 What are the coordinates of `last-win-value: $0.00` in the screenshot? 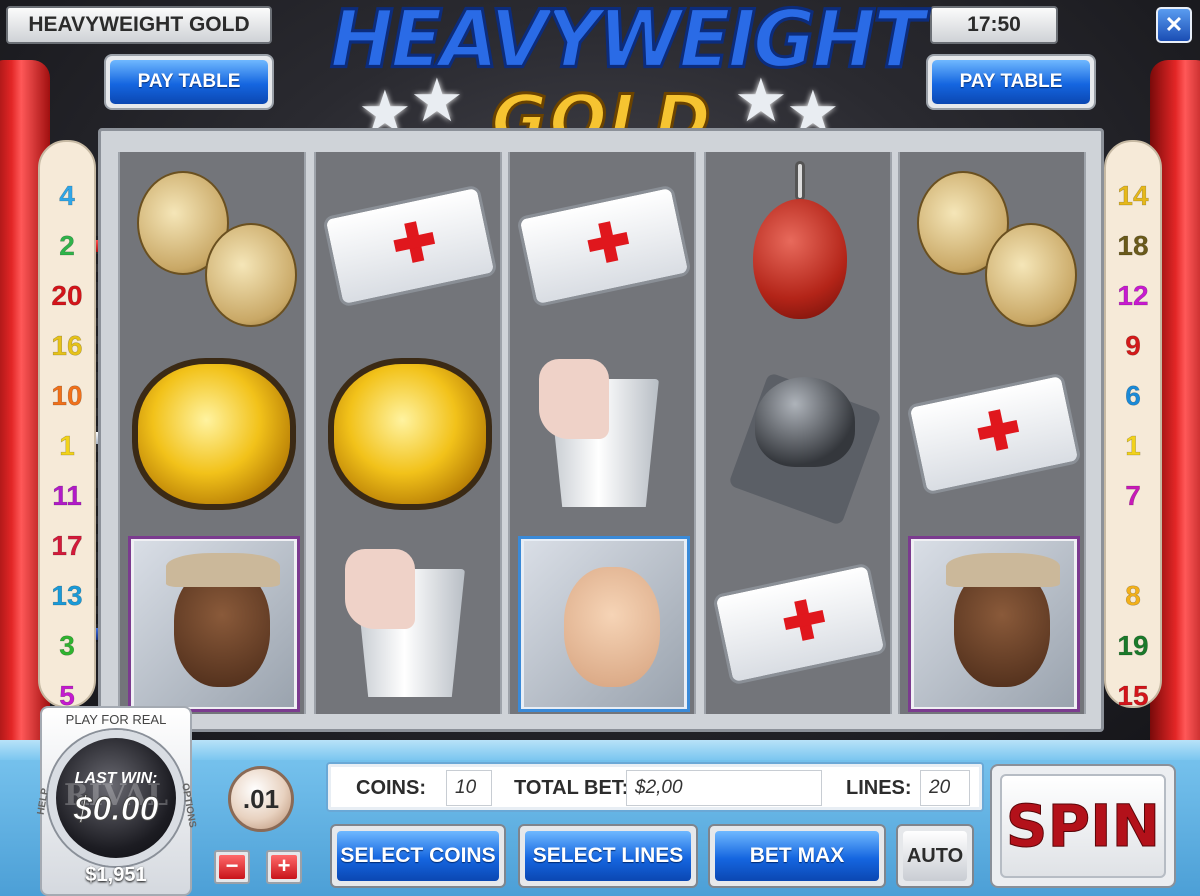 It's located at (116, 809).